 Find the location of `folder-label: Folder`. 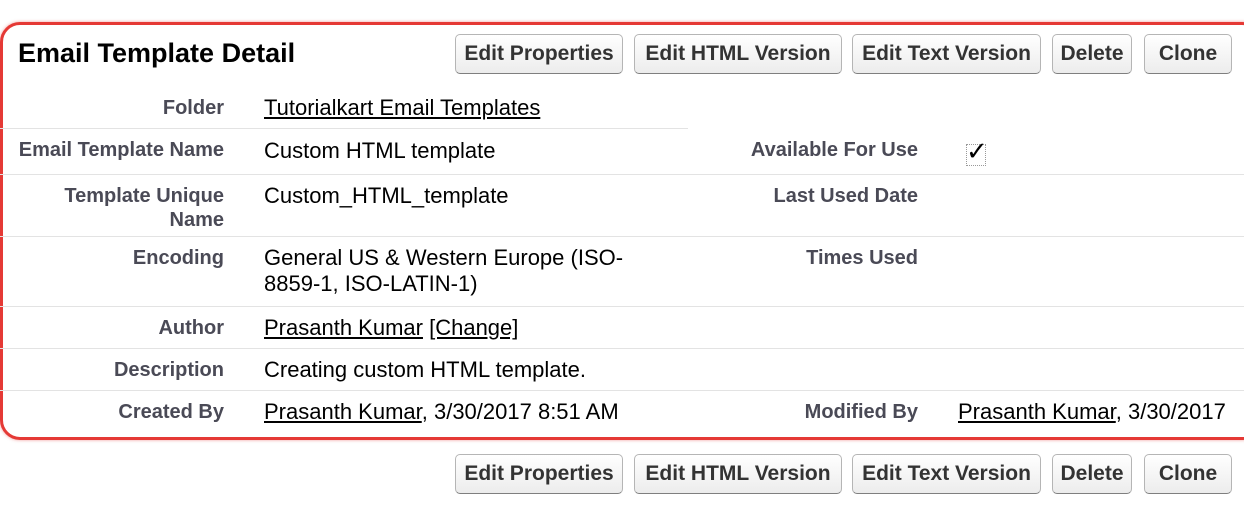

folder-label: Folder is located at coordinates (193, 108).